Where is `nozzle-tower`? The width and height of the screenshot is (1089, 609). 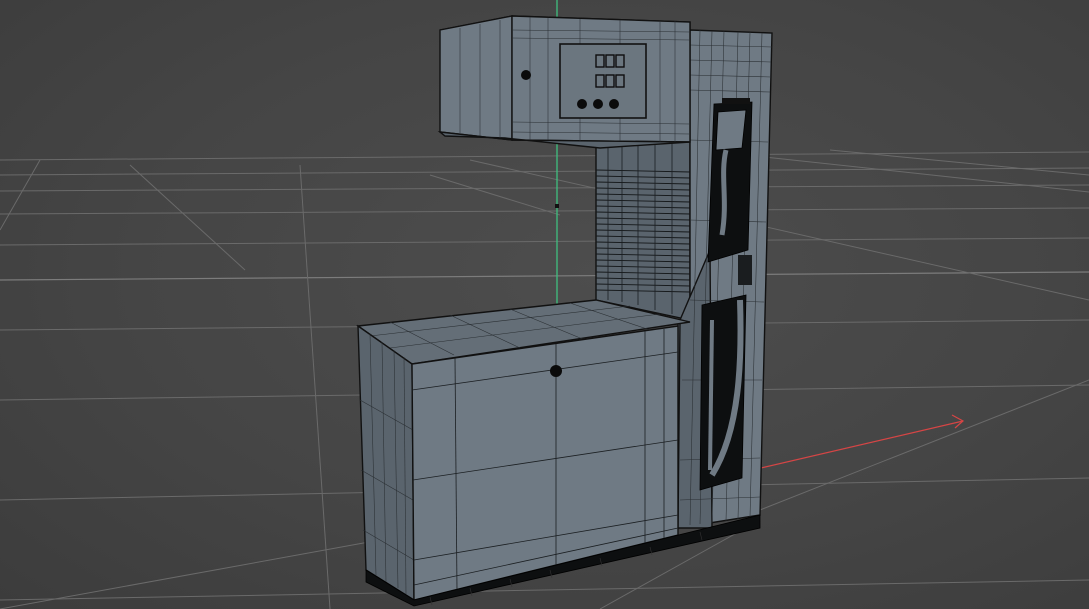 nozzle-tower is located at coordinates (725, 279).